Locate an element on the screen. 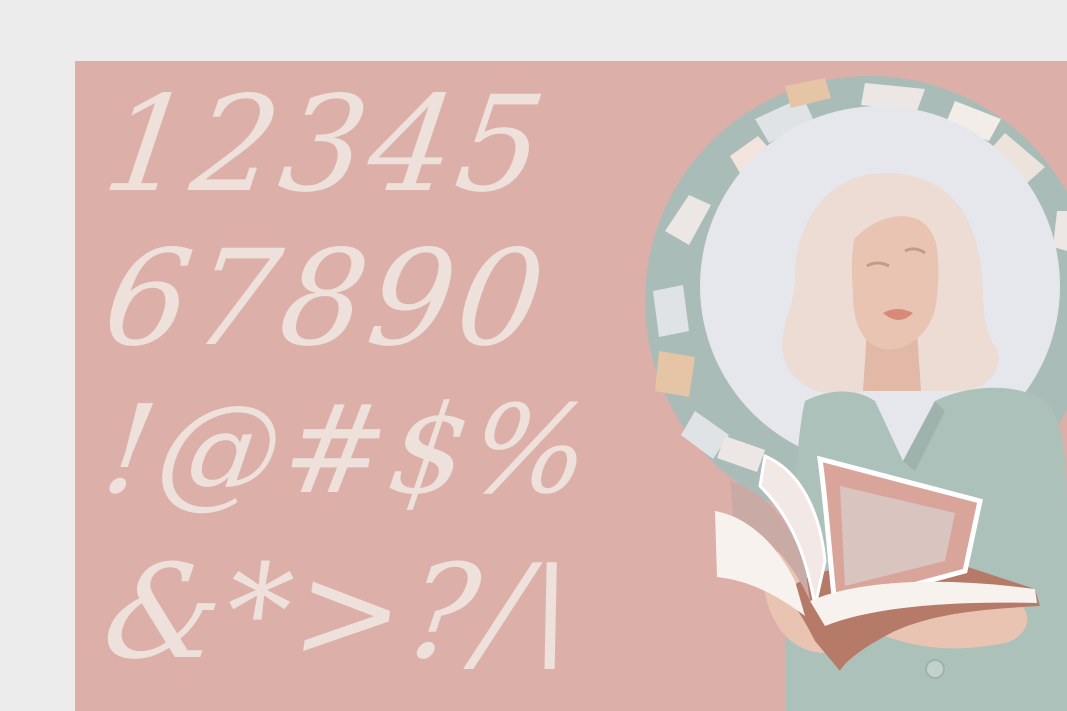 This screenshot has width=1067, height=711. glyph-row-numbers-1: 12345 is located at coordinates (326, 145).